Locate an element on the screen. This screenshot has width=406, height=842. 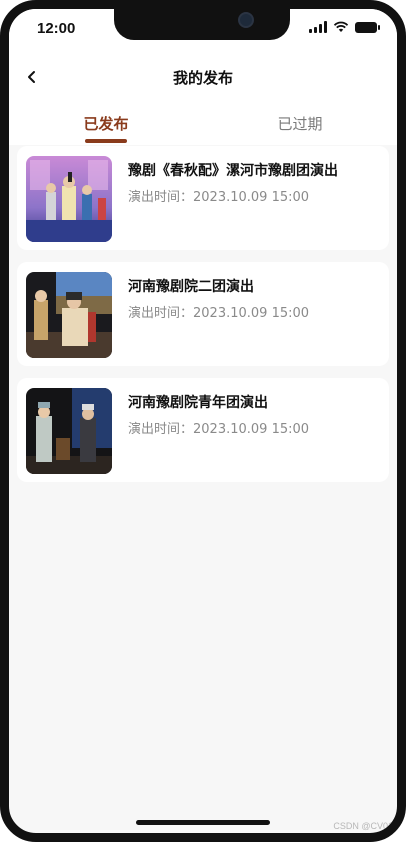
item-title: 豫剧《春秋配》漯河市豫剧团演出 is located at coordinates (233, 171).